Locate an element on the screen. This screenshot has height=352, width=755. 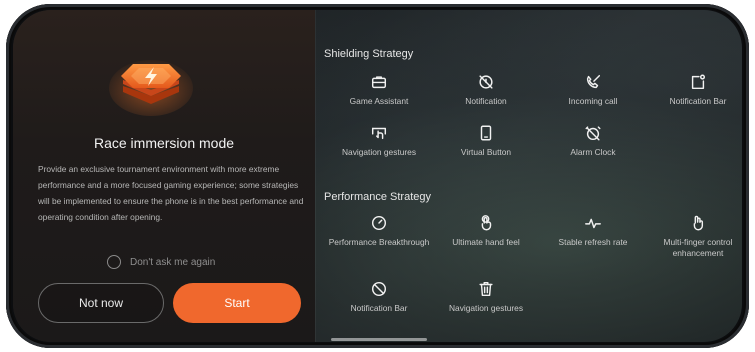
perf-item-performance-breakthrough: Performance Breakthrough is located at coordinates (379, 231).